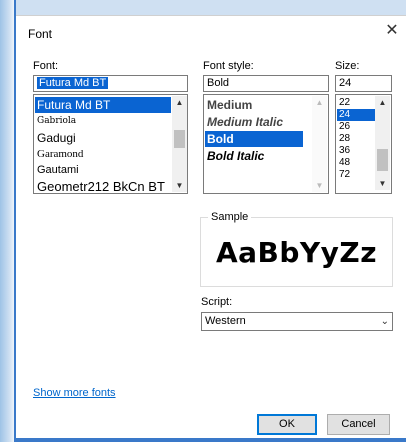  Describe the element at coordinates (40, 34) in the screenshot. I see `dialog-title: Font` at that location.